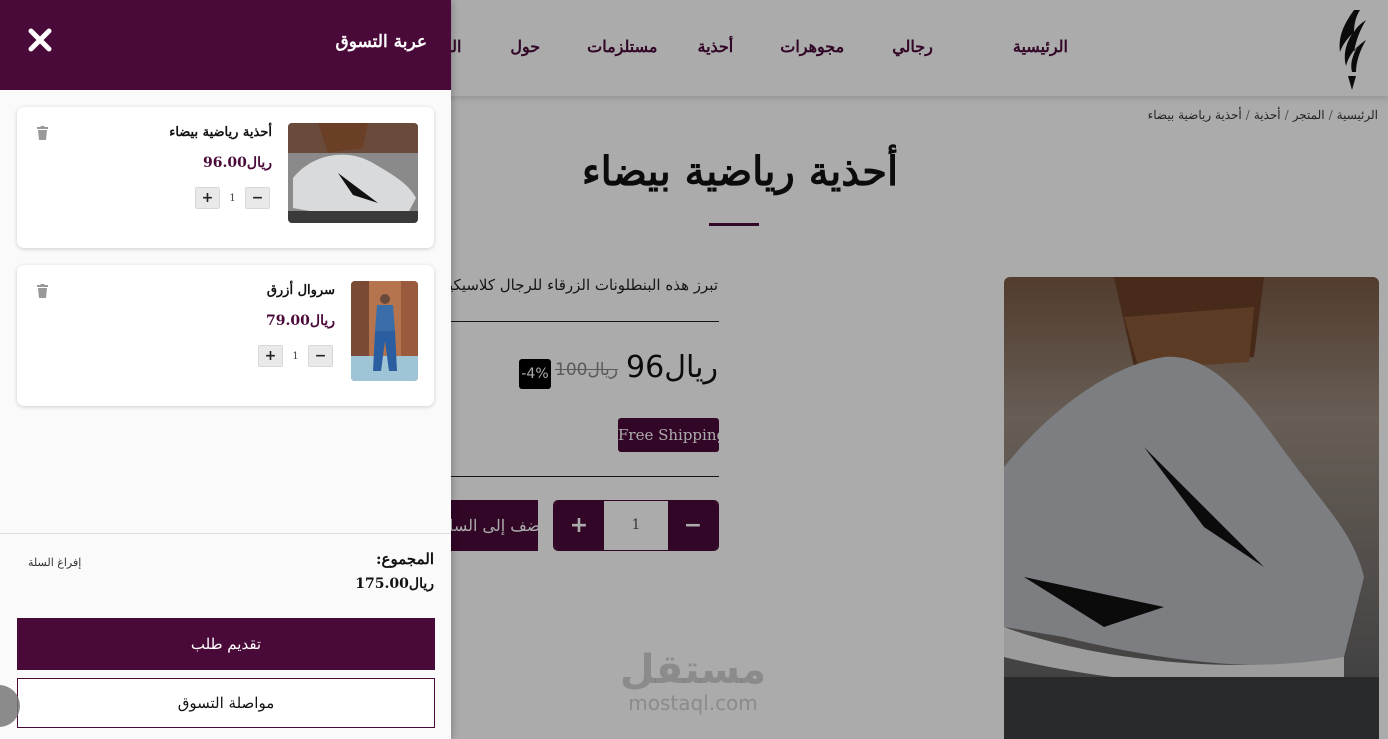 Image resolution: width=1388 pixels, height=739 pixels. Describe the element at coordinates (381, 42) in the screenshot. I see `cart-title: عربة التسوق` at that location.